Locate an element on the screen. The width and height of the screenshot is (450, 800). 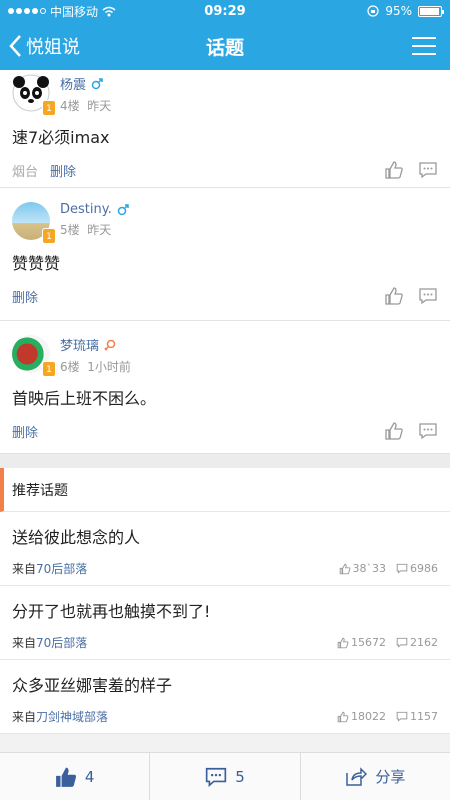
like-button: 4 is located at coordinates (74, 776).